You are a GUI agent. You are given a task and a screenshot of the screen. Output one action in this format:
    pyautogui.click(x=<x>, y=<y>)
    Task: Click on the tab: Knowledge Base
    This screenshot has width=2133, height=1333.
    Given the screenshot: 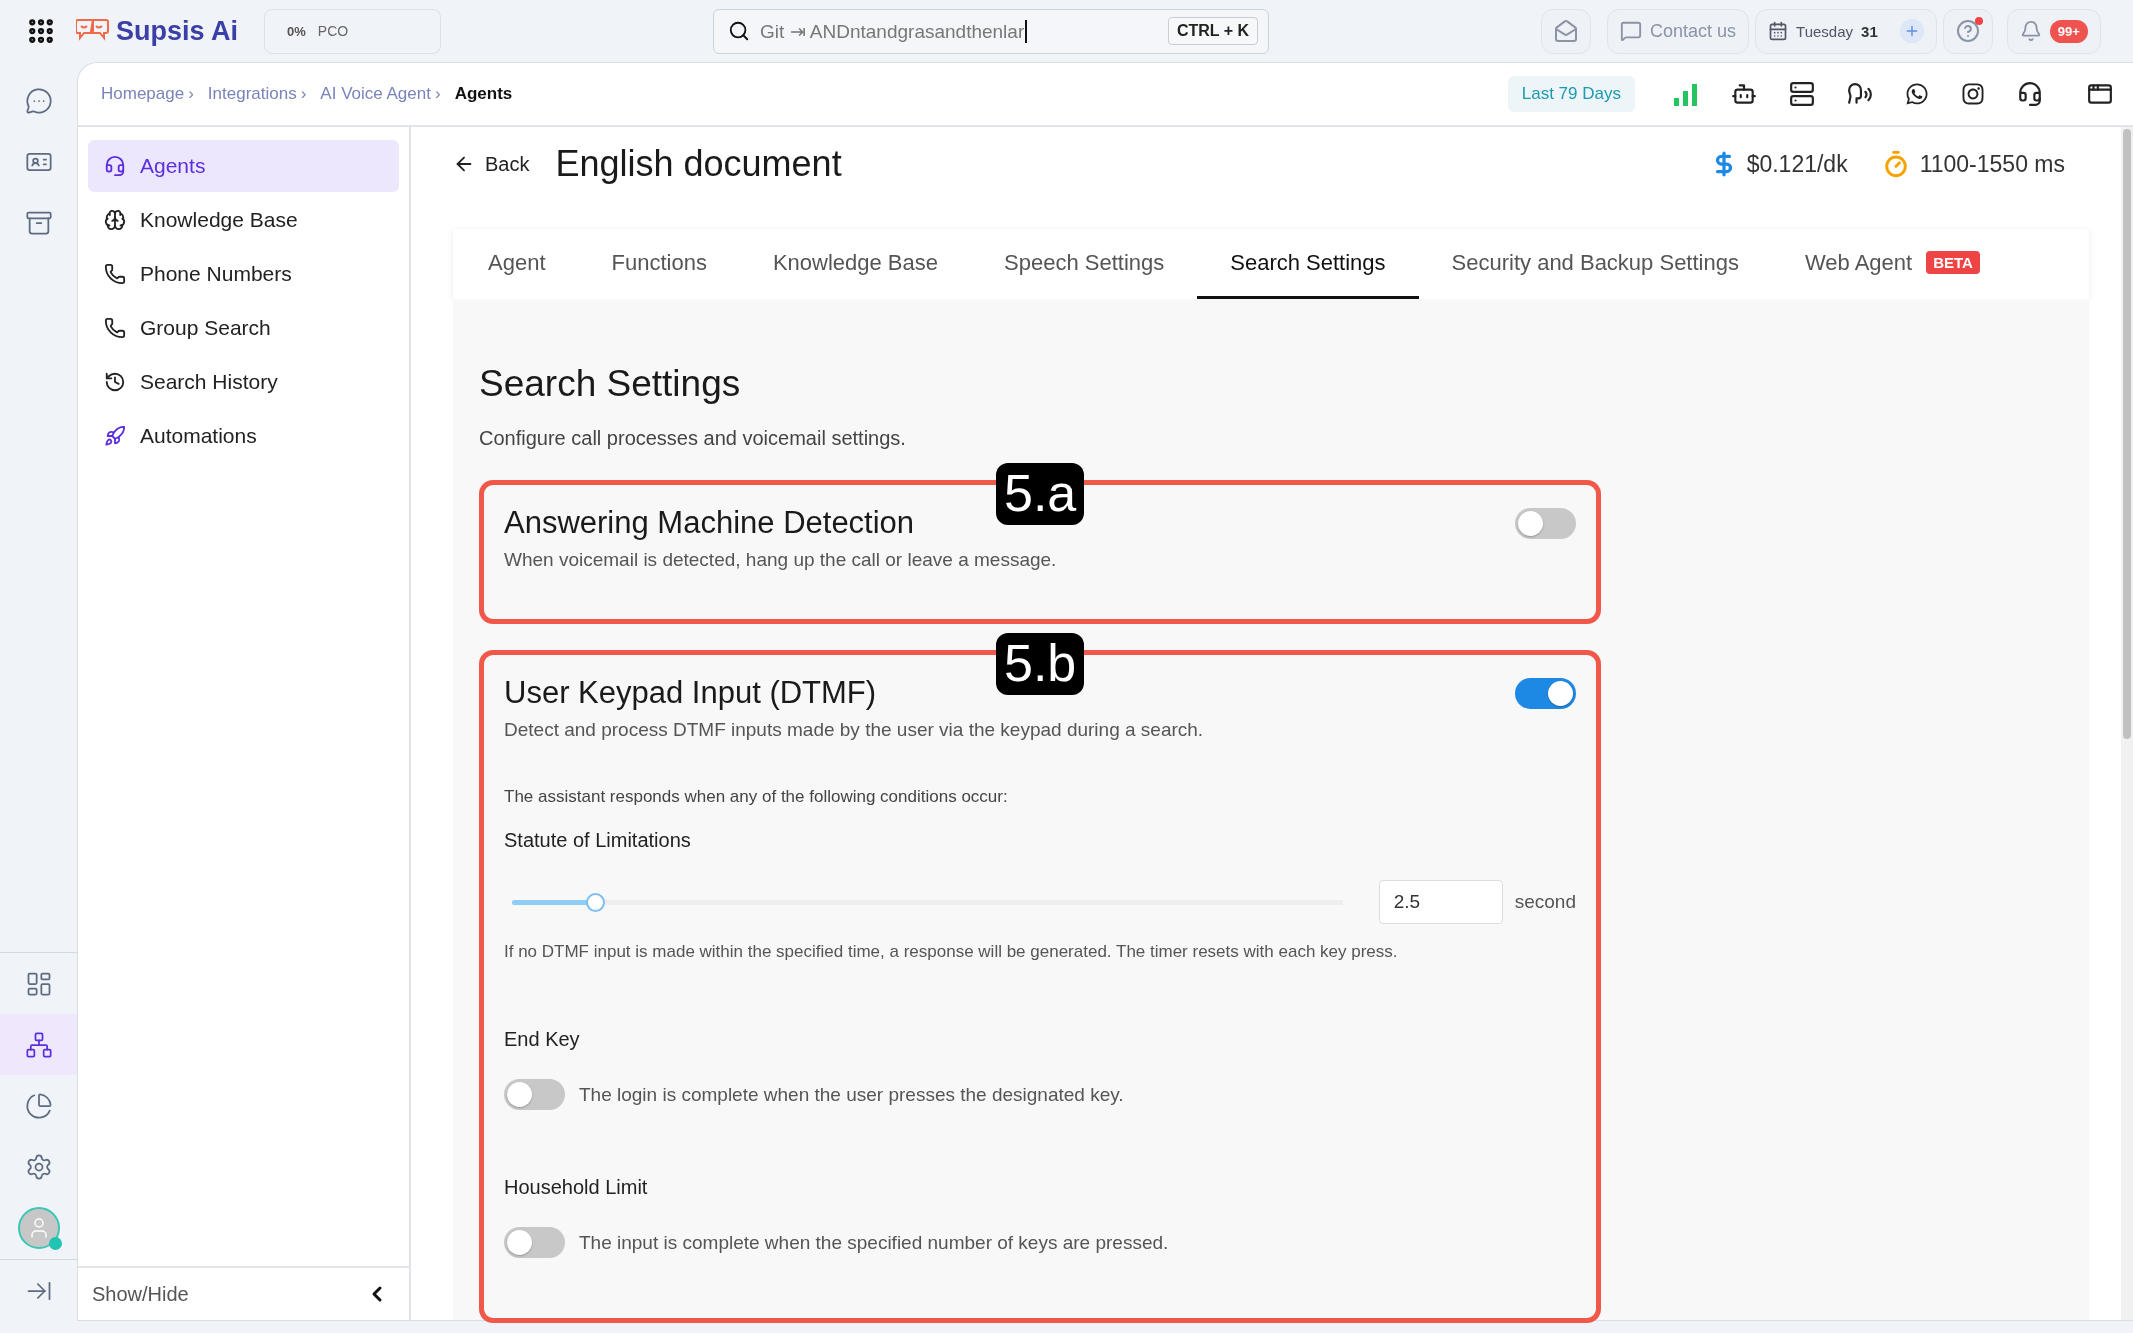 What is the action you would take?
    pyautogui.click(x=855, y=264)
    